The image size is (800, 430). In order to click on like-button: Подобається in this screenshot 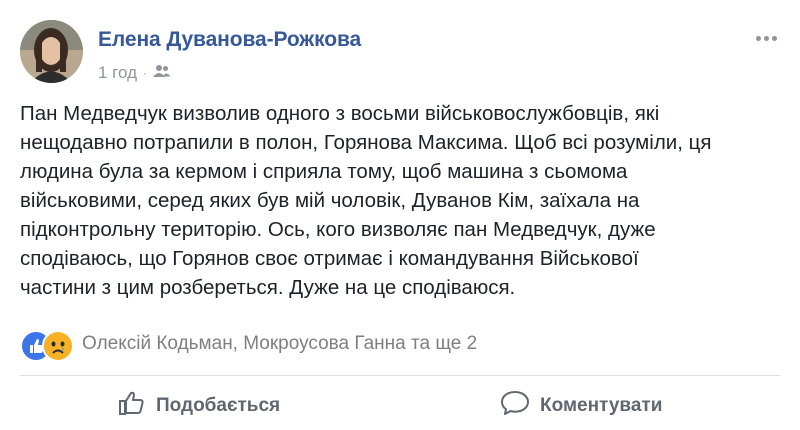, I will do `click(199, 406)`.